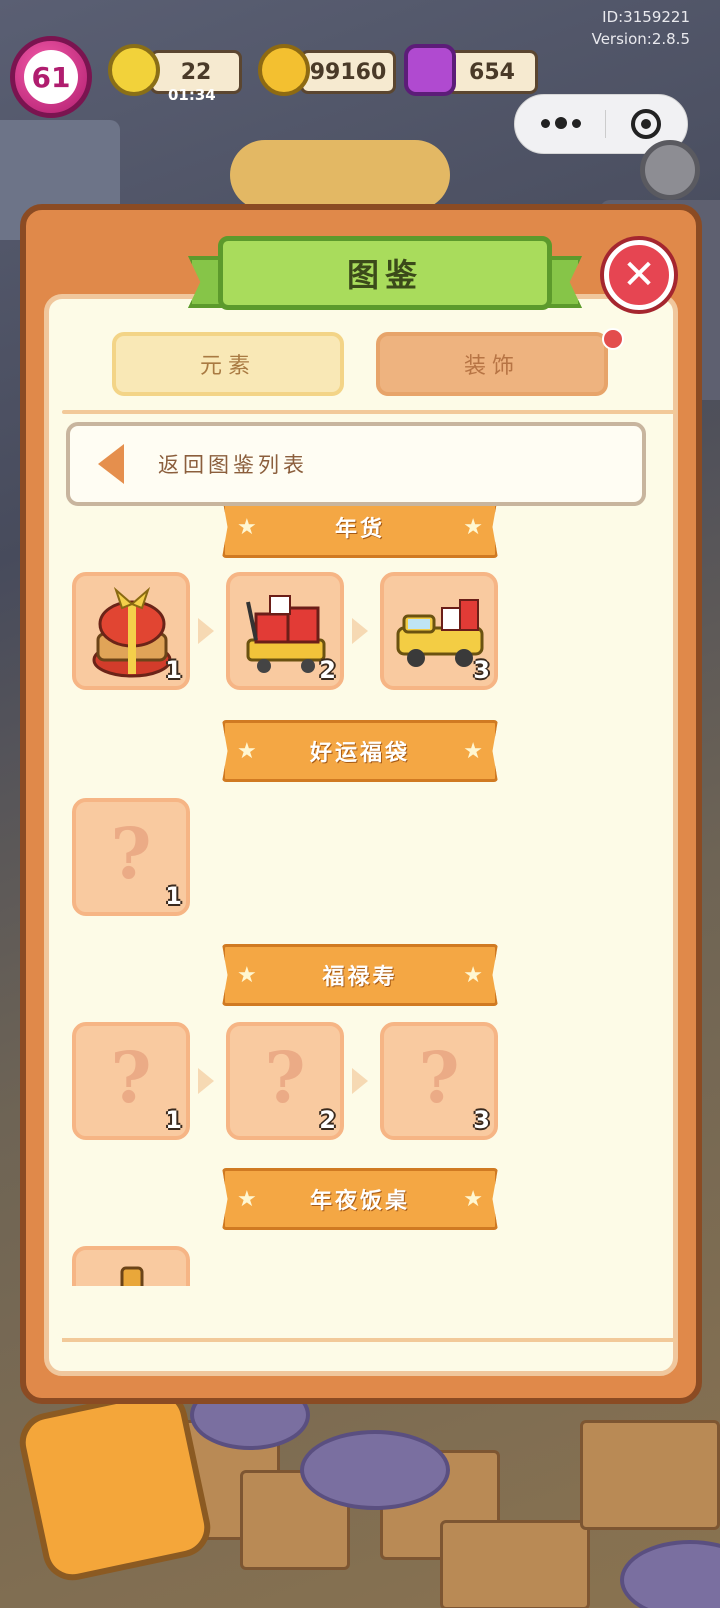 This screenshot has width=720, height=1608. I want to click on tab-elements: 元素, so click(228, 364).